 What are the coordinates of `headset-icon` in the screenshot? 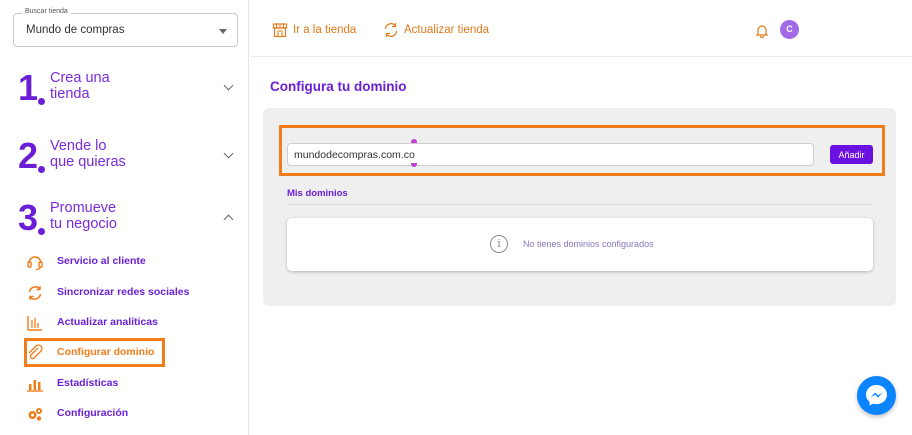 It's located at (35, 263).